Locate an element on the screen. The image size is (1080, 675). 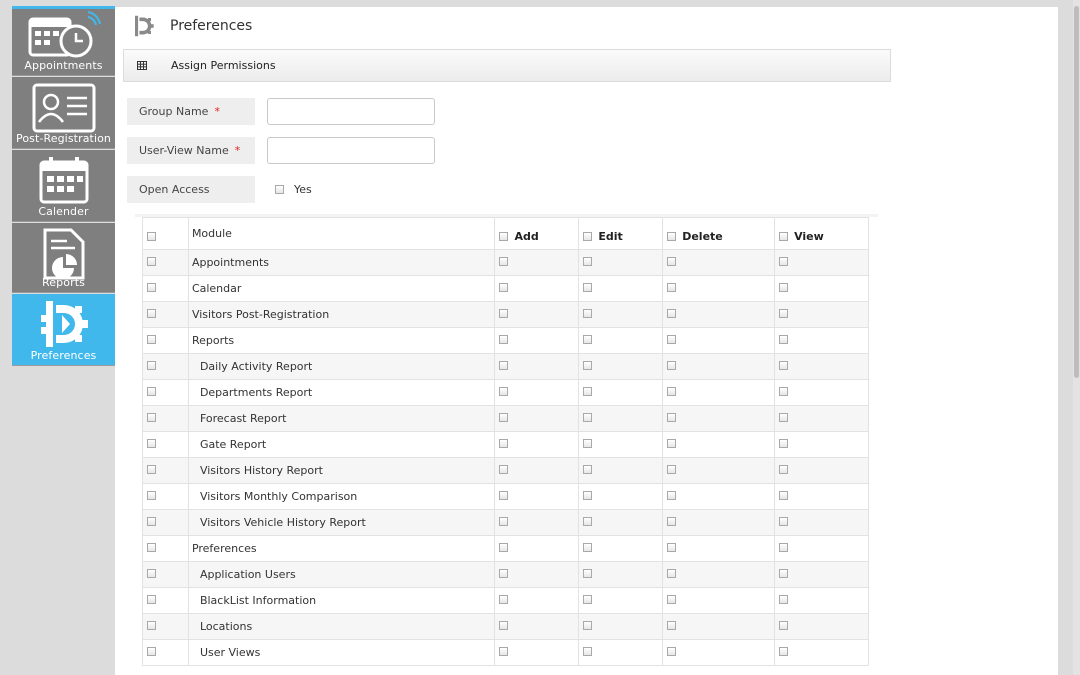
edit-all-checkbox is located at coordinates (588, 236).